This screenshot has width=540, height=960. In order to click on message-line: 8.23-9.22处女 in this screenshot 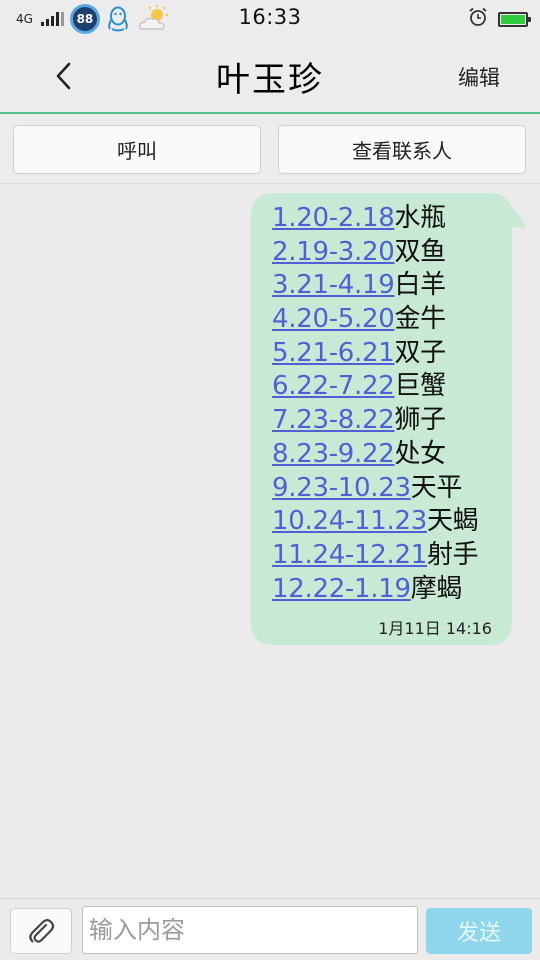, I will do `click(385, 455)`.